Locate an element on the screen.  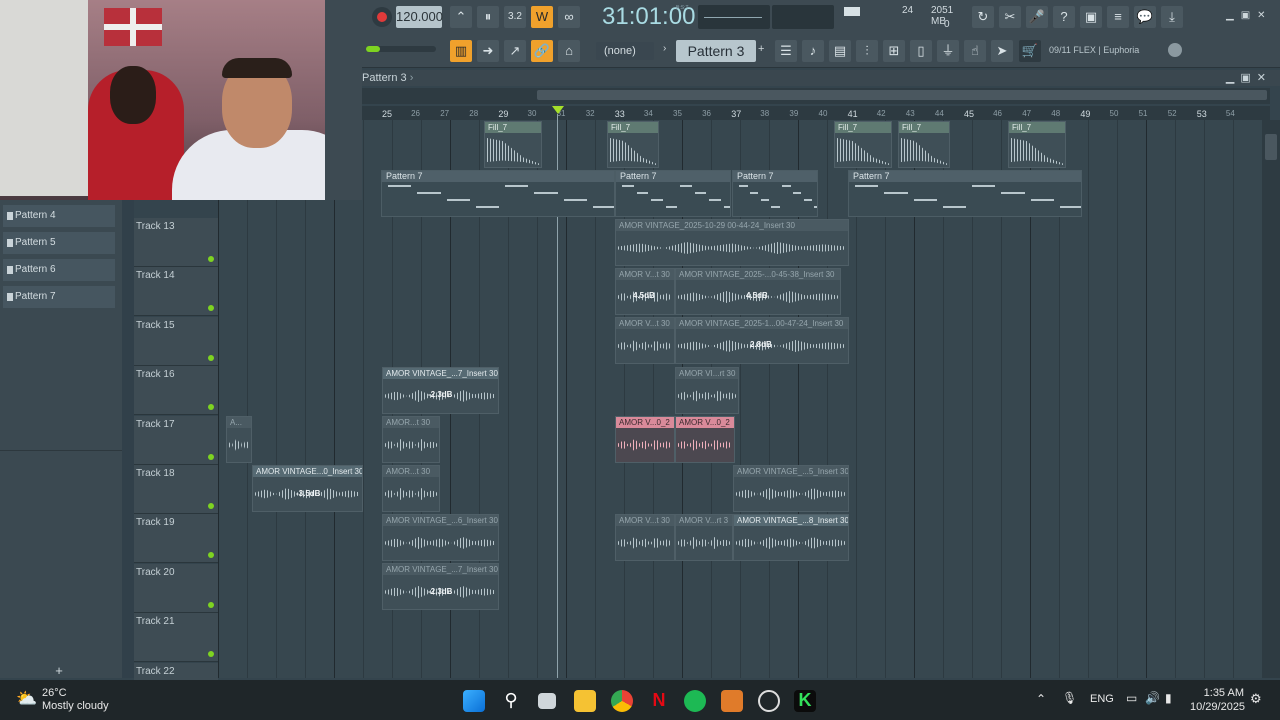
windows-start-icon is located at coordinates (474, 701).